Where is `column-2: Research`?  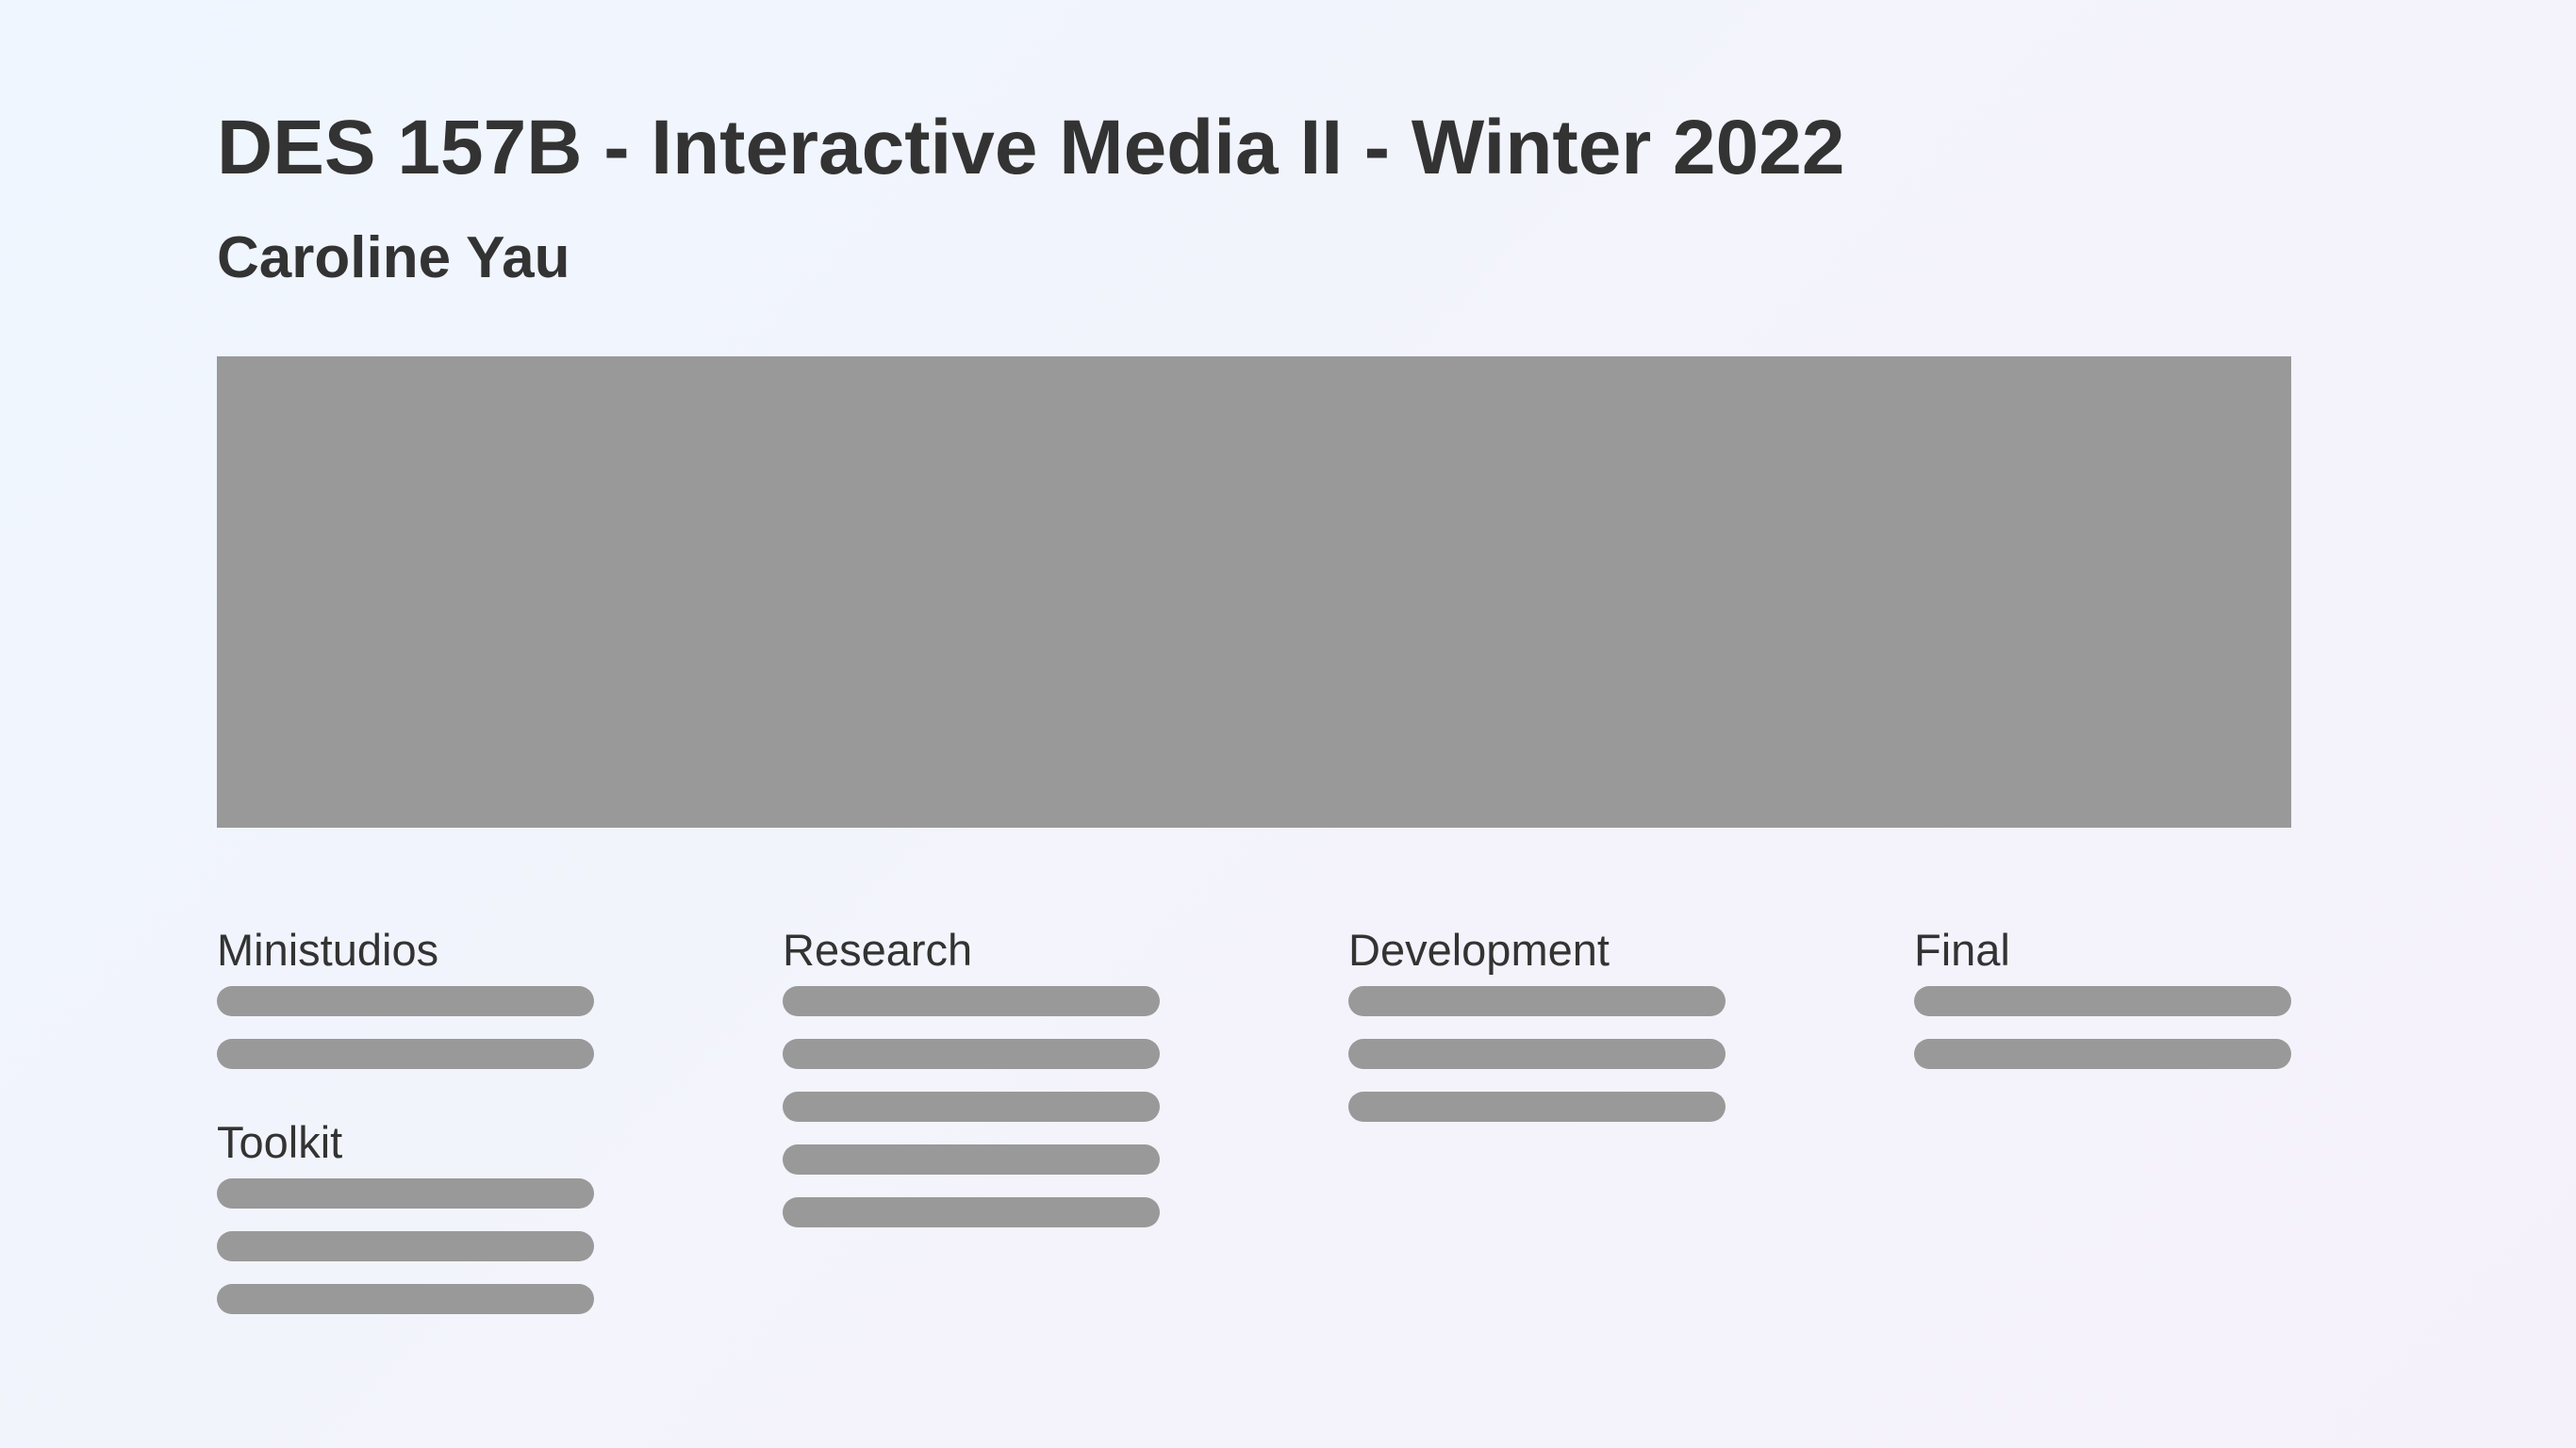
column-2: Research is located at coordinates (981, 1075).